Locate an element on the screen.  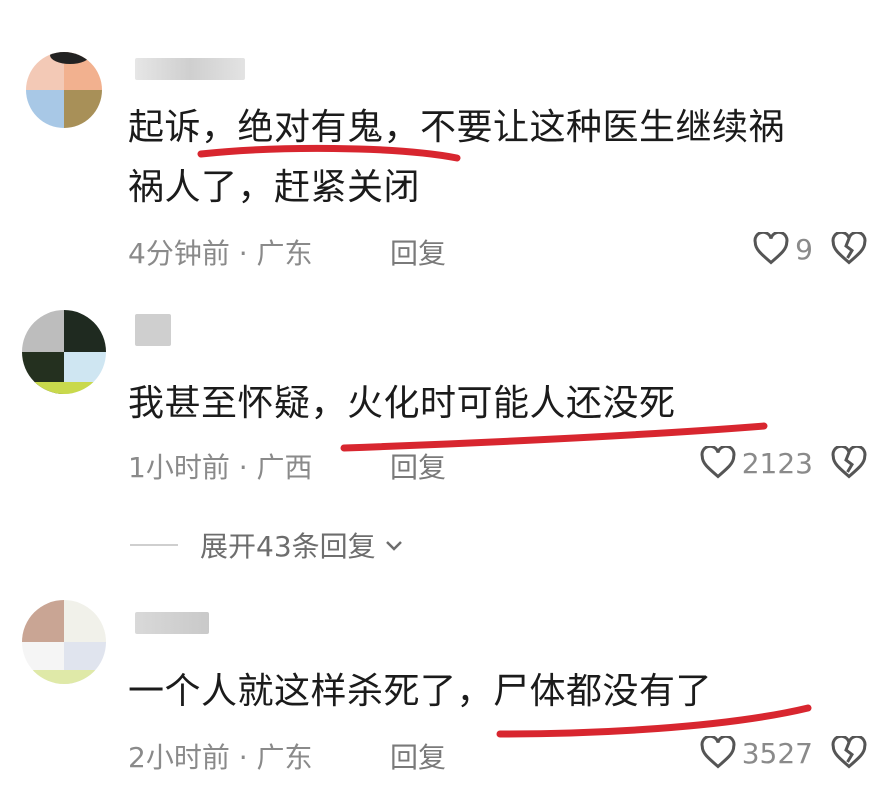
timestamp-location: 2小时前 · 广东 is located at coordinates (220, 757).